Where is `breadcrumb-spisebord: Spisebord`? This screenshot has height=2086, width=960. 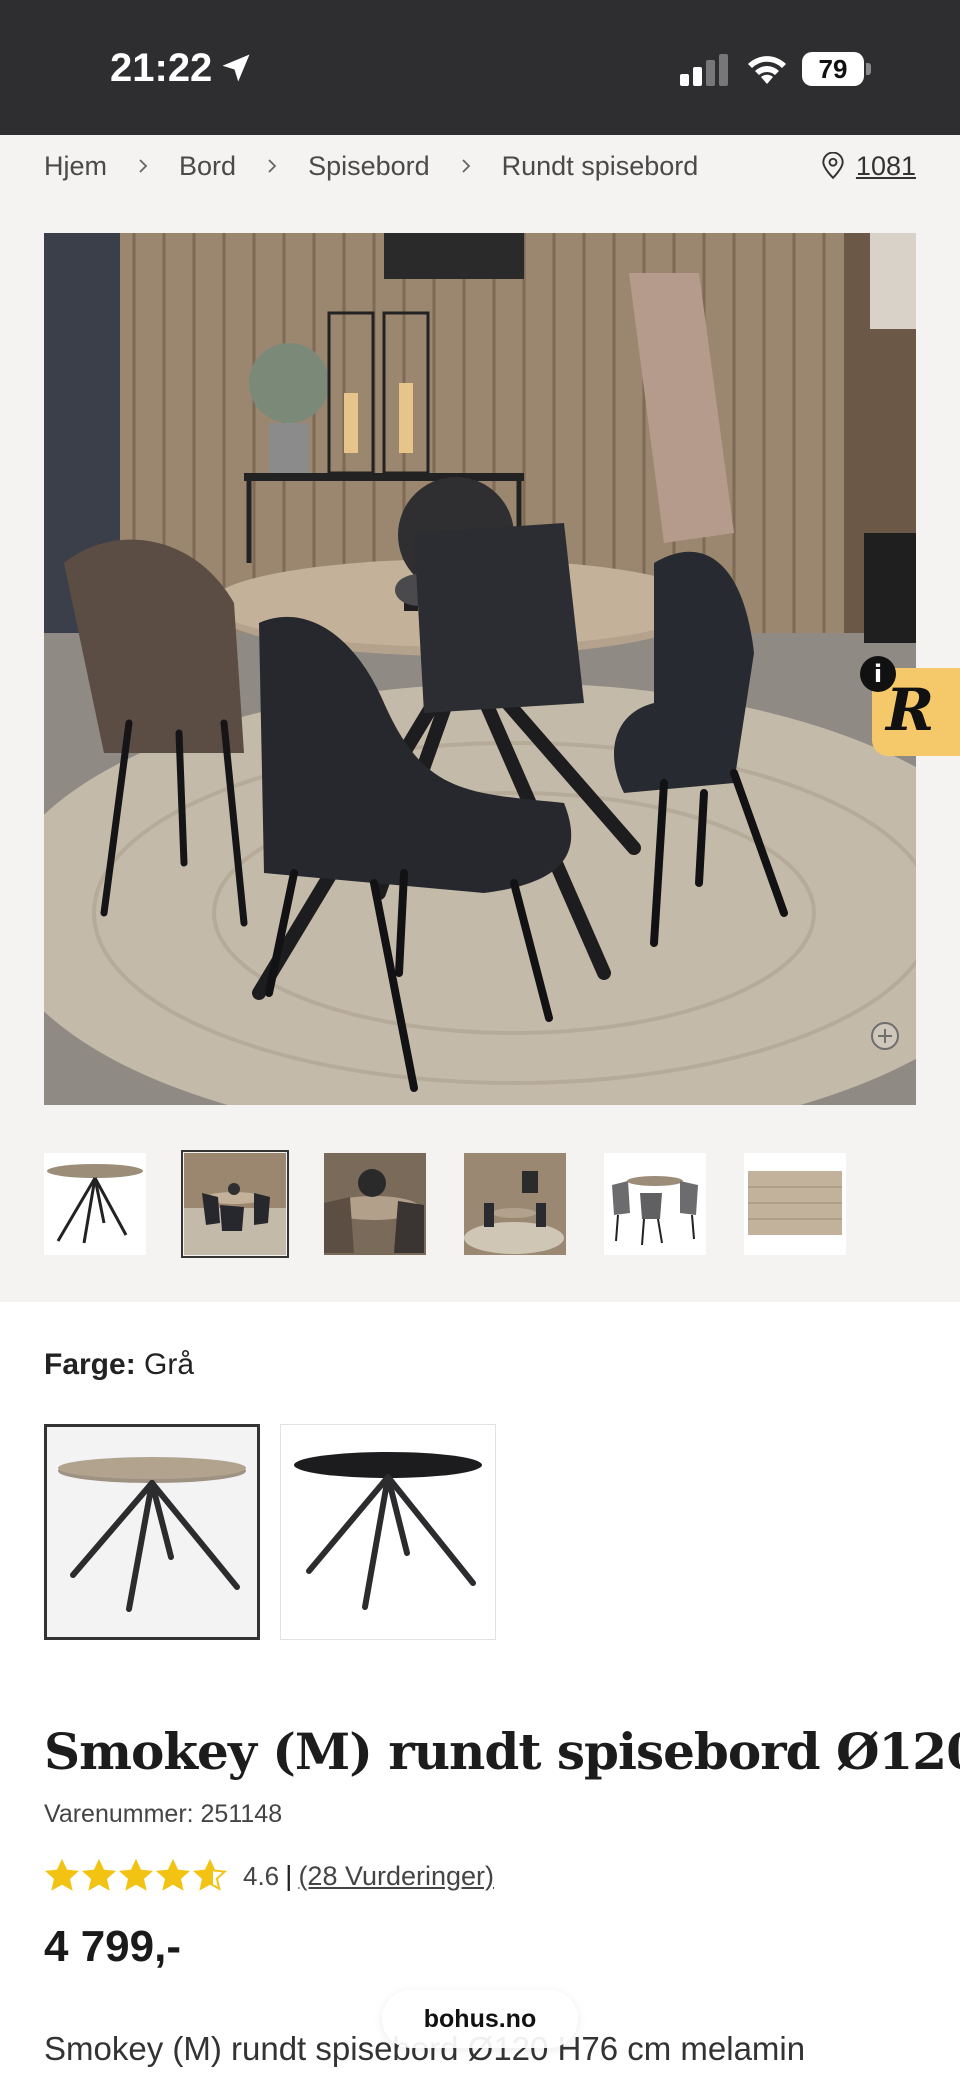 breadcrumb-spisebord: Spisebord is located at coordinates (369, 166).